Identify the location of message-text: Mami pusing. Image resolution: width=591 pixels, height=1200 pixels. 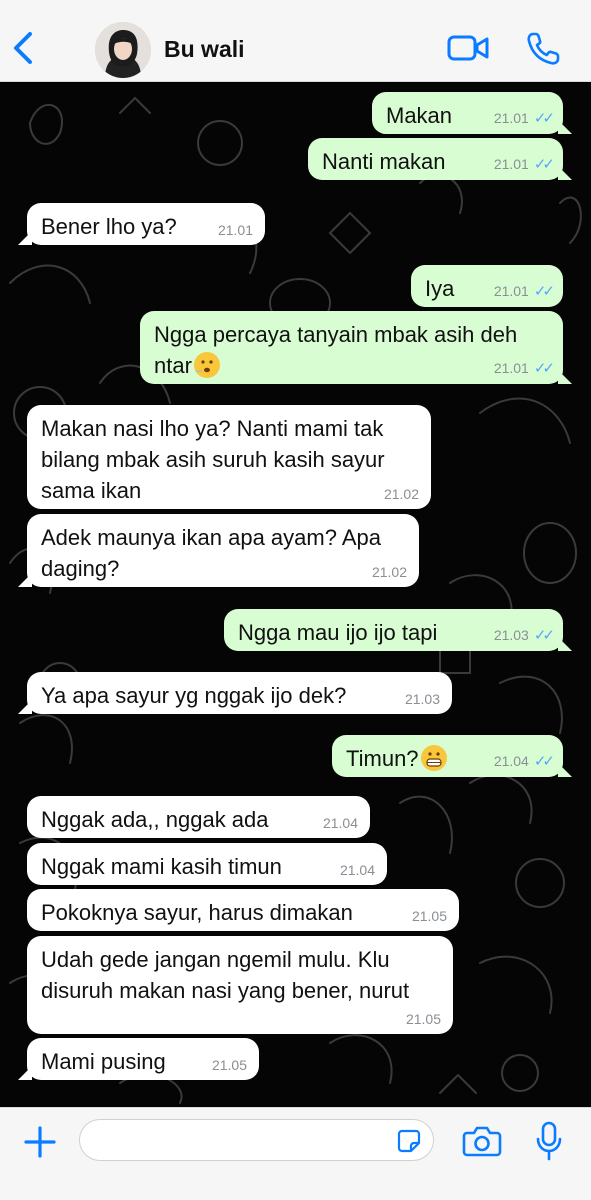
(103, 1061).